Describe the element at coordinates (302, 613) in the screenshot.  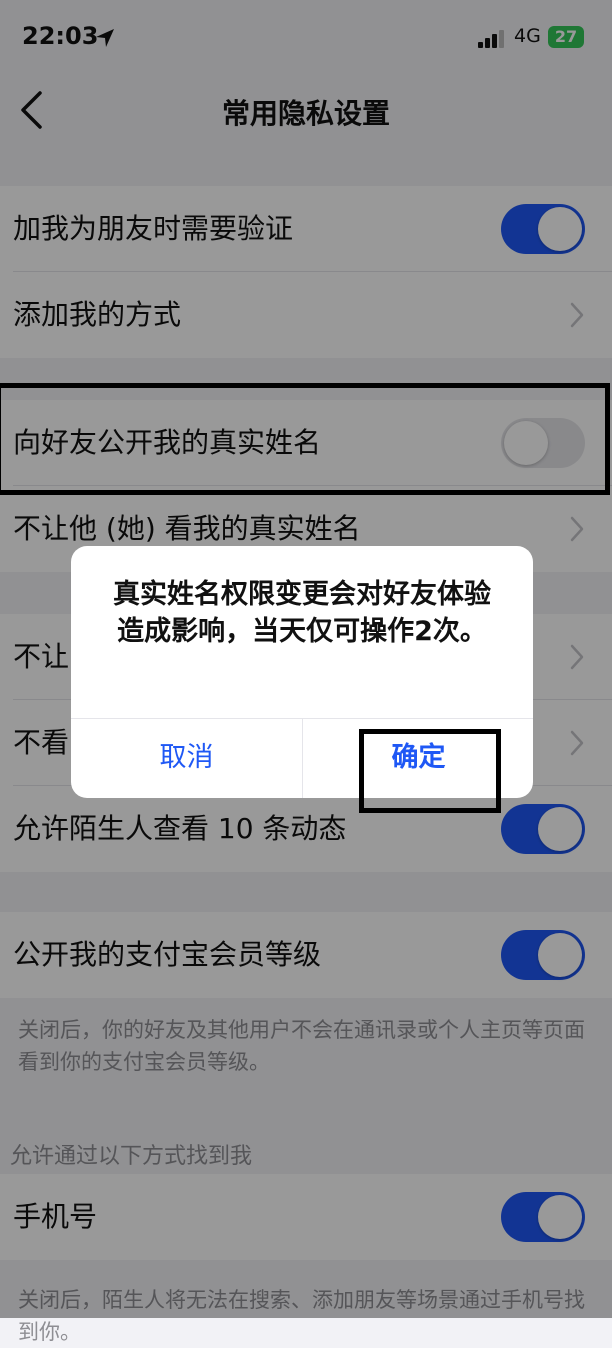
I see `dialog-message: 真实姓名权限变更会对好友体验造成影响，当天仅可操作2次。` at that location.